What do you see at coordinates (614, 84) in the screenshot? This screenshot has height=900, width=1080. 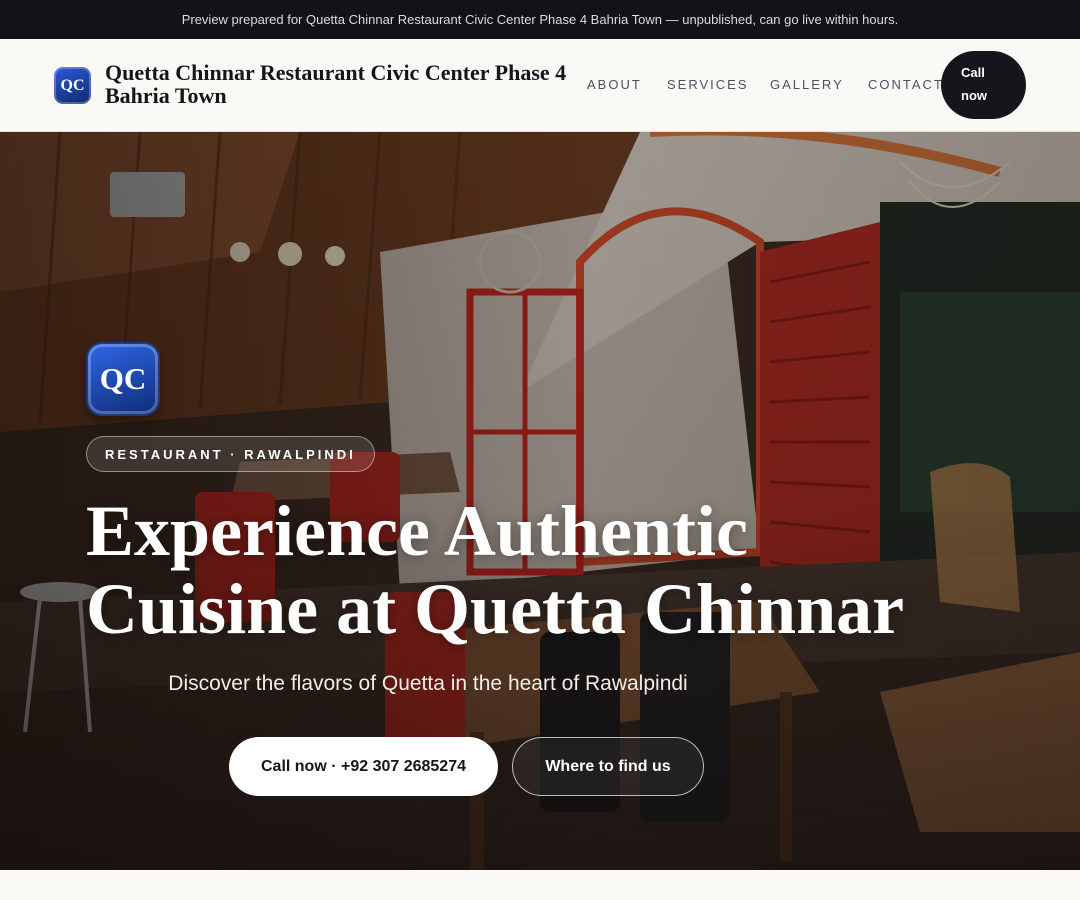 I see `nav-about: ABOUT` at bounding box center [614, 84].